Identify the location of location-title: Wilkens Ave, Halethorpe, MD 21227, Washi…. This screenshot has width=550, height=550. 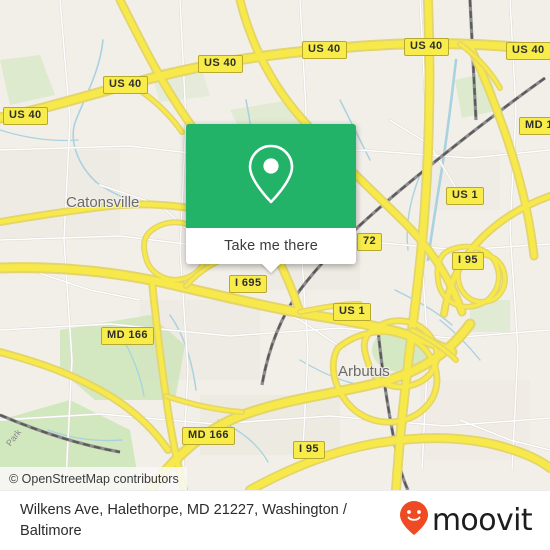
(183, 520).